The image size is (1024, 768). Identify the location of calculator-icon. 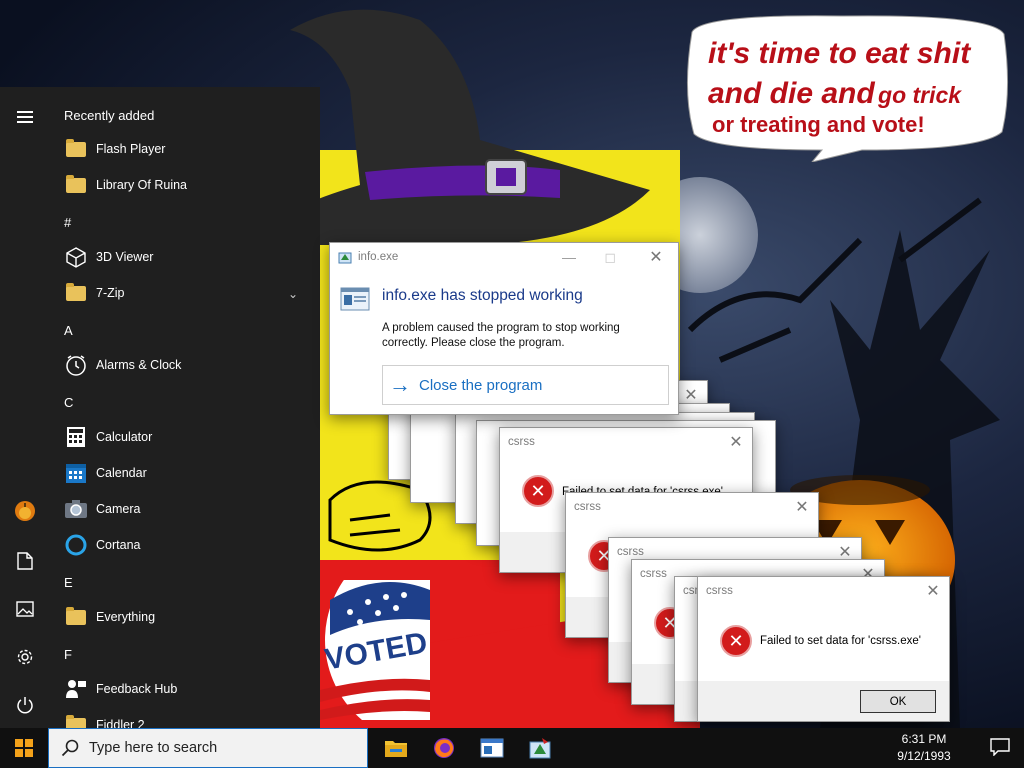
(76, 437).